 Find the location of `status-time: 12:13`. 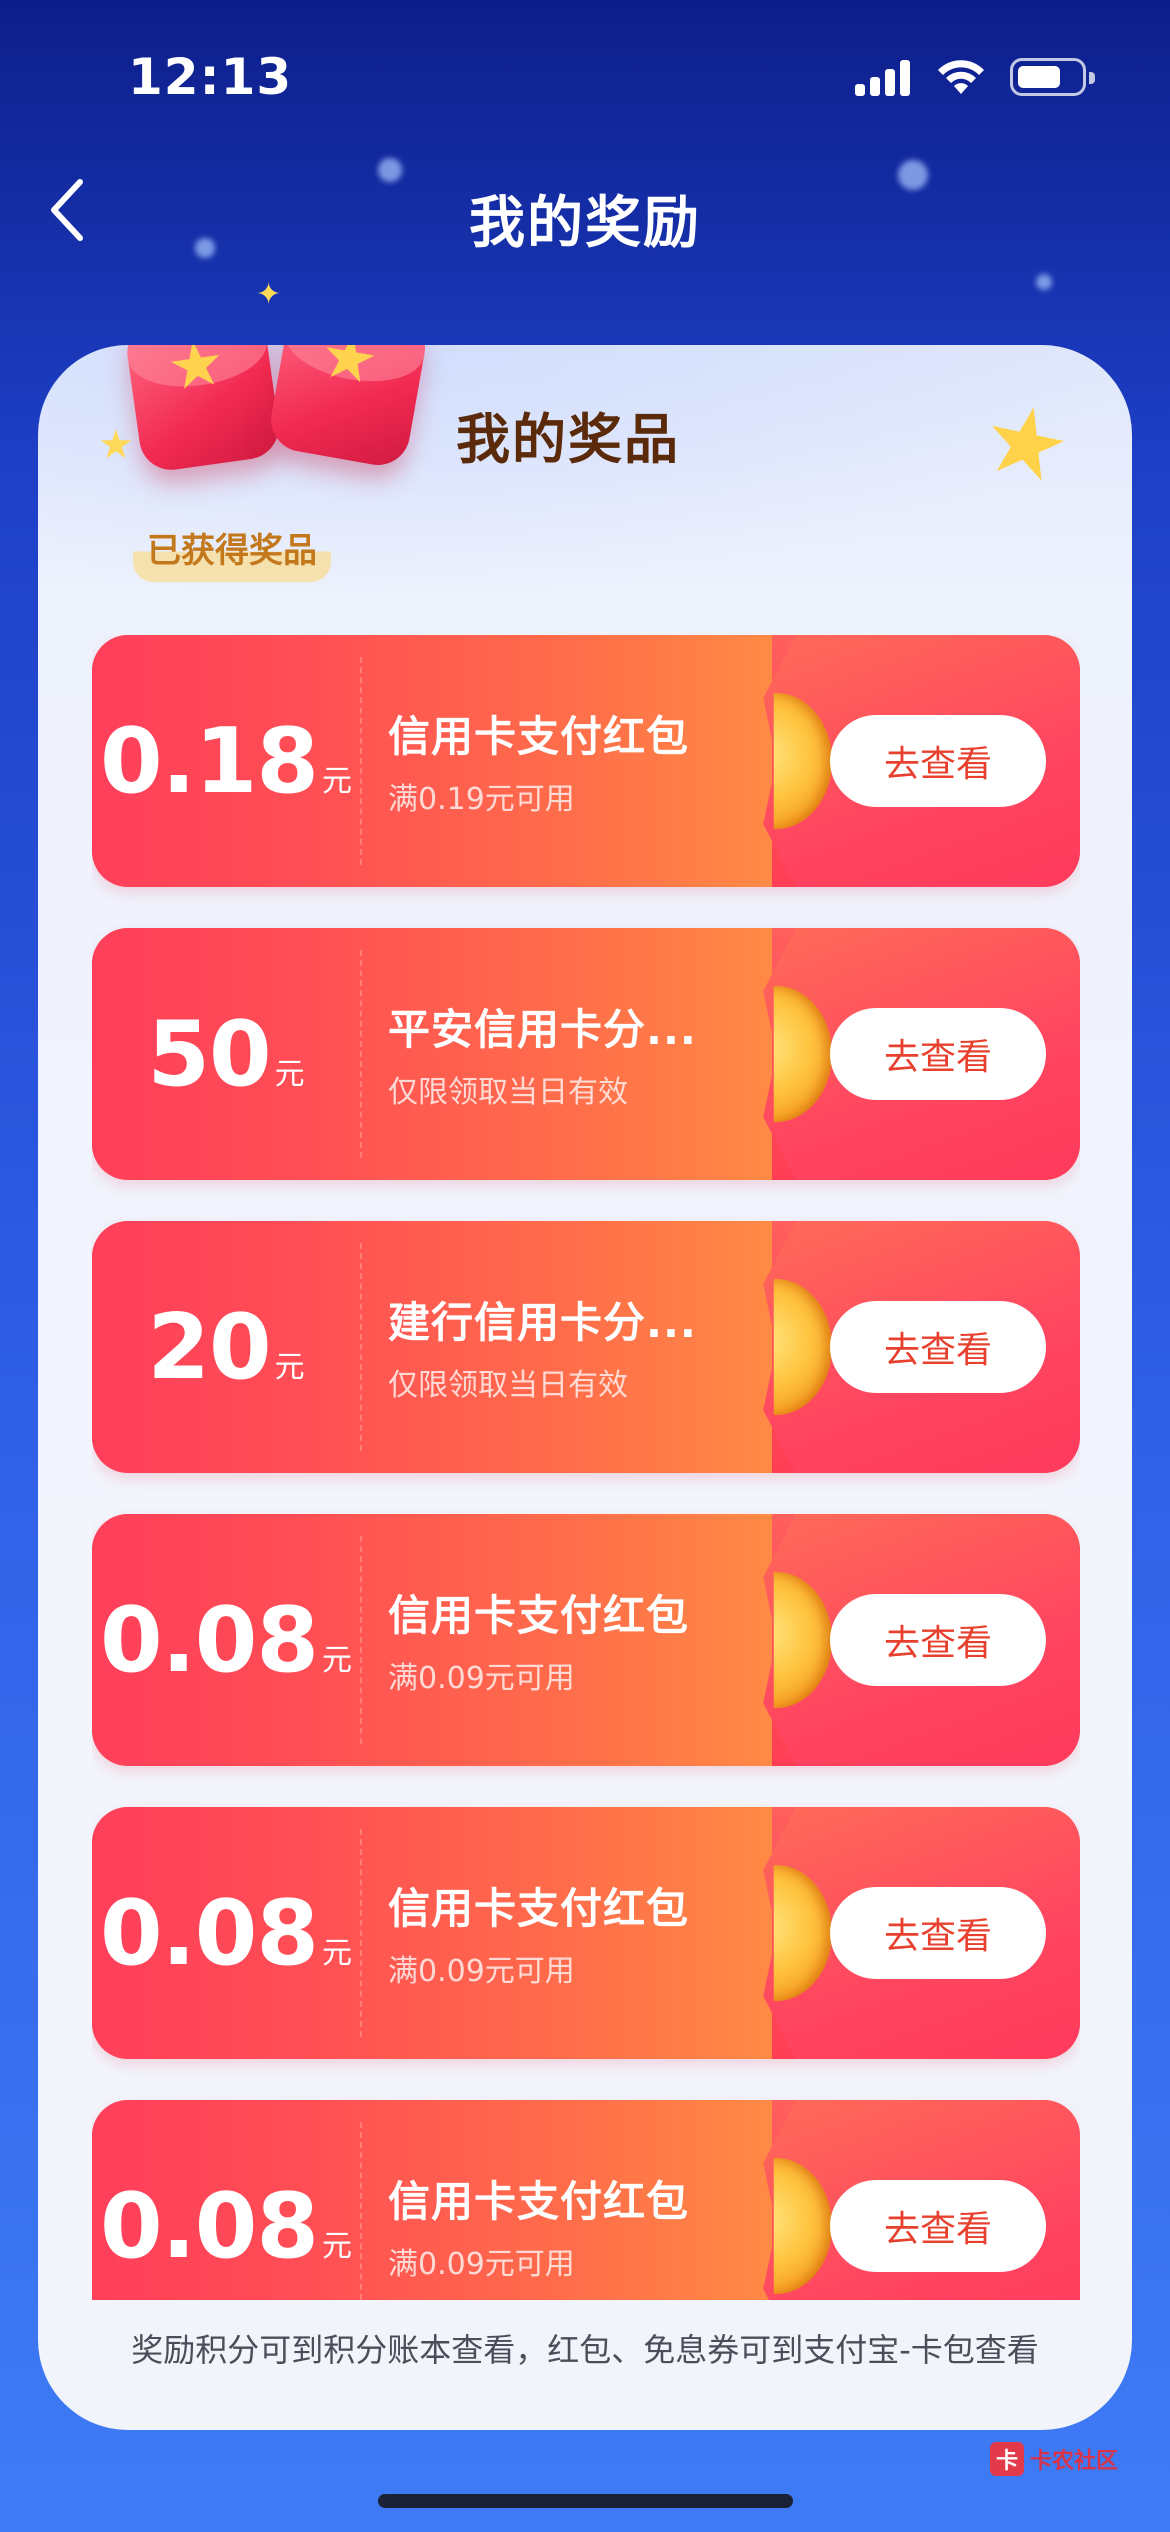

status-time: 12:13 is located at coordinates (210, 77).